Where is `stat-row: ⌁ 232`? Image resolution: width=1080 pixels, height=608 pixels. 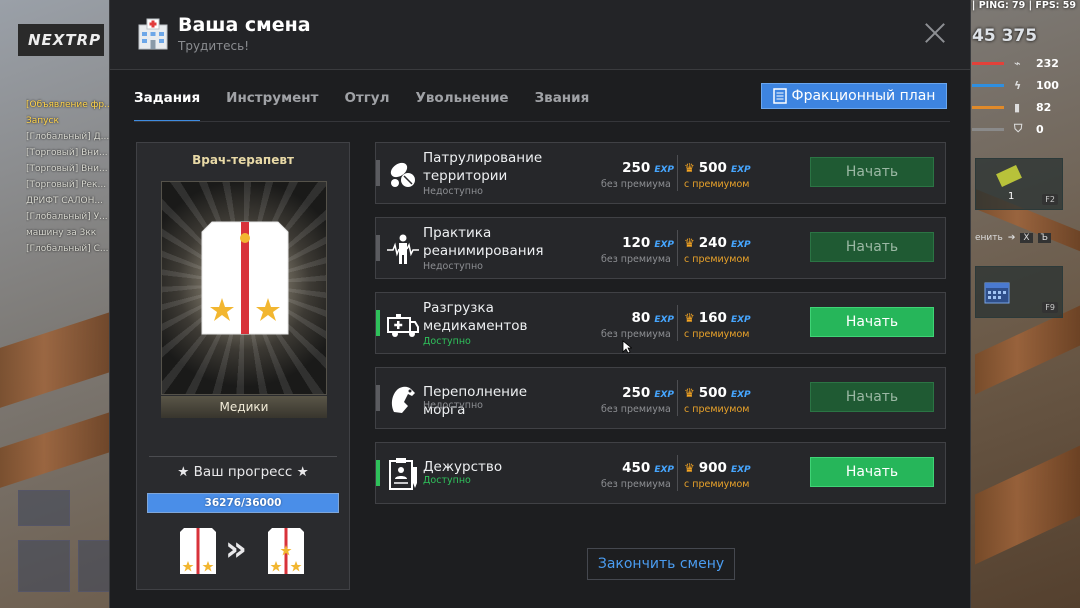
stat-row: ⌁ 232 is located at coordinates (1026, 63).